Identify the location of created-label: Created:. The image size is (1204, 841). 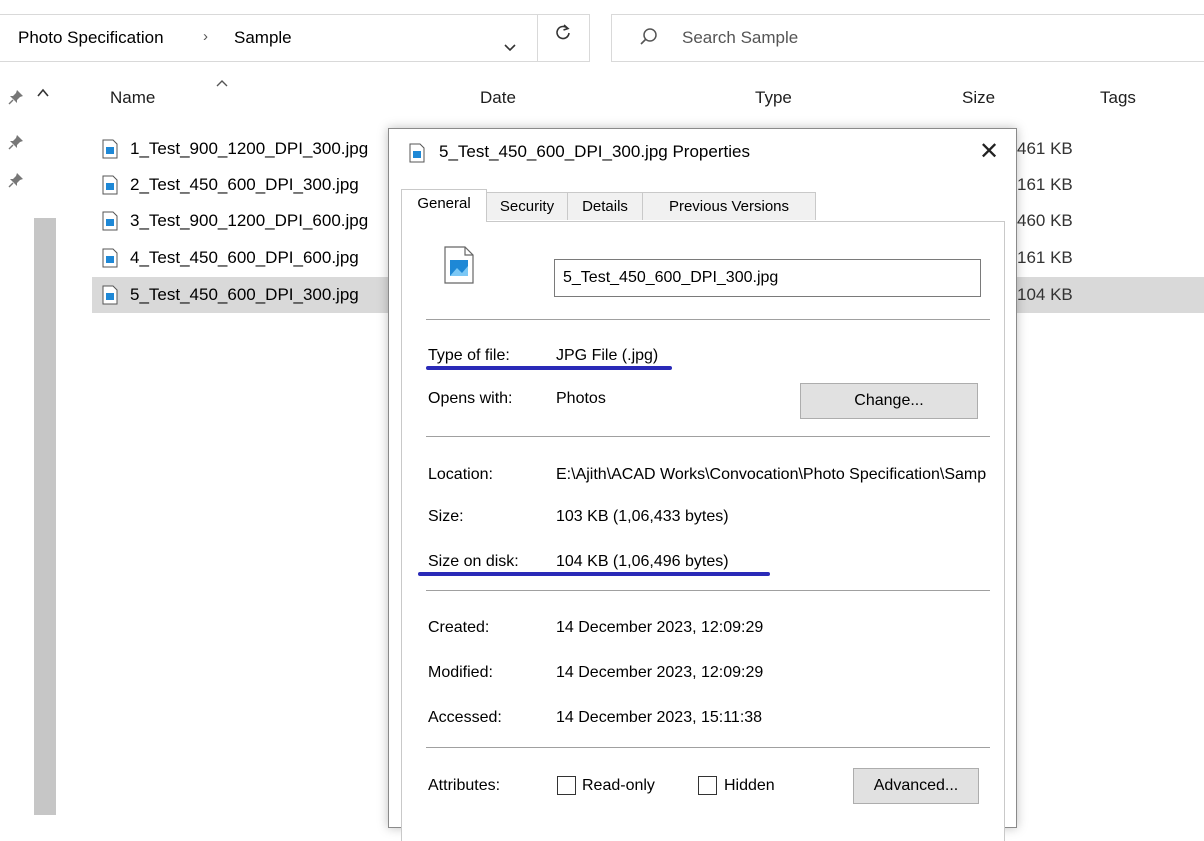
(459, 627).